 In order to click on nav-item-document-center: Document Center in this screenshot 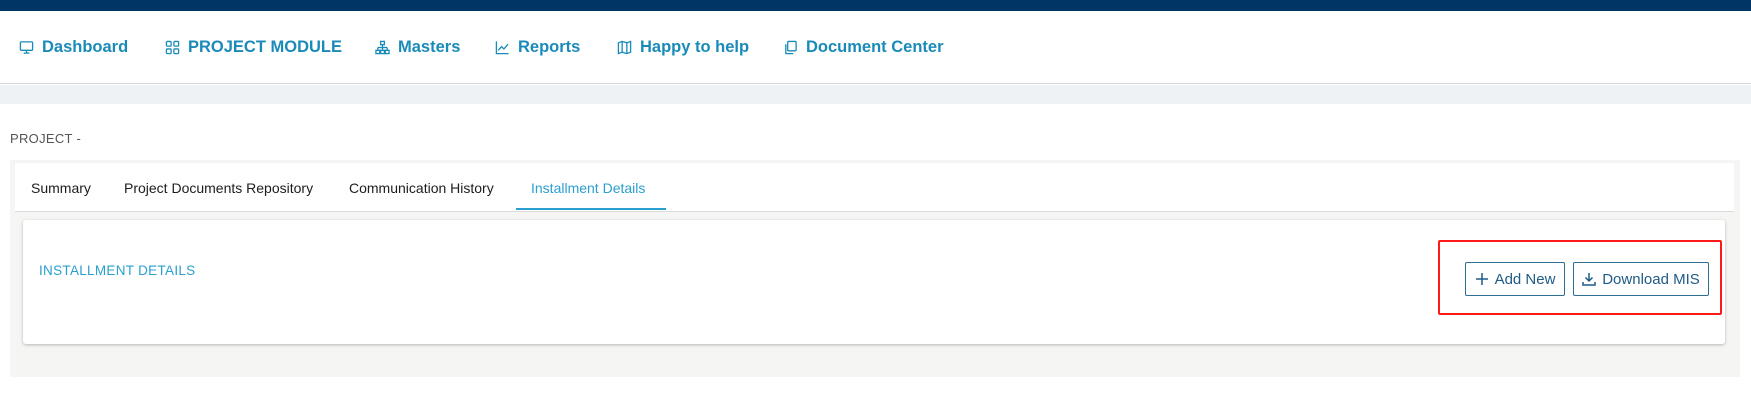, I will do `click(863, 47)`.